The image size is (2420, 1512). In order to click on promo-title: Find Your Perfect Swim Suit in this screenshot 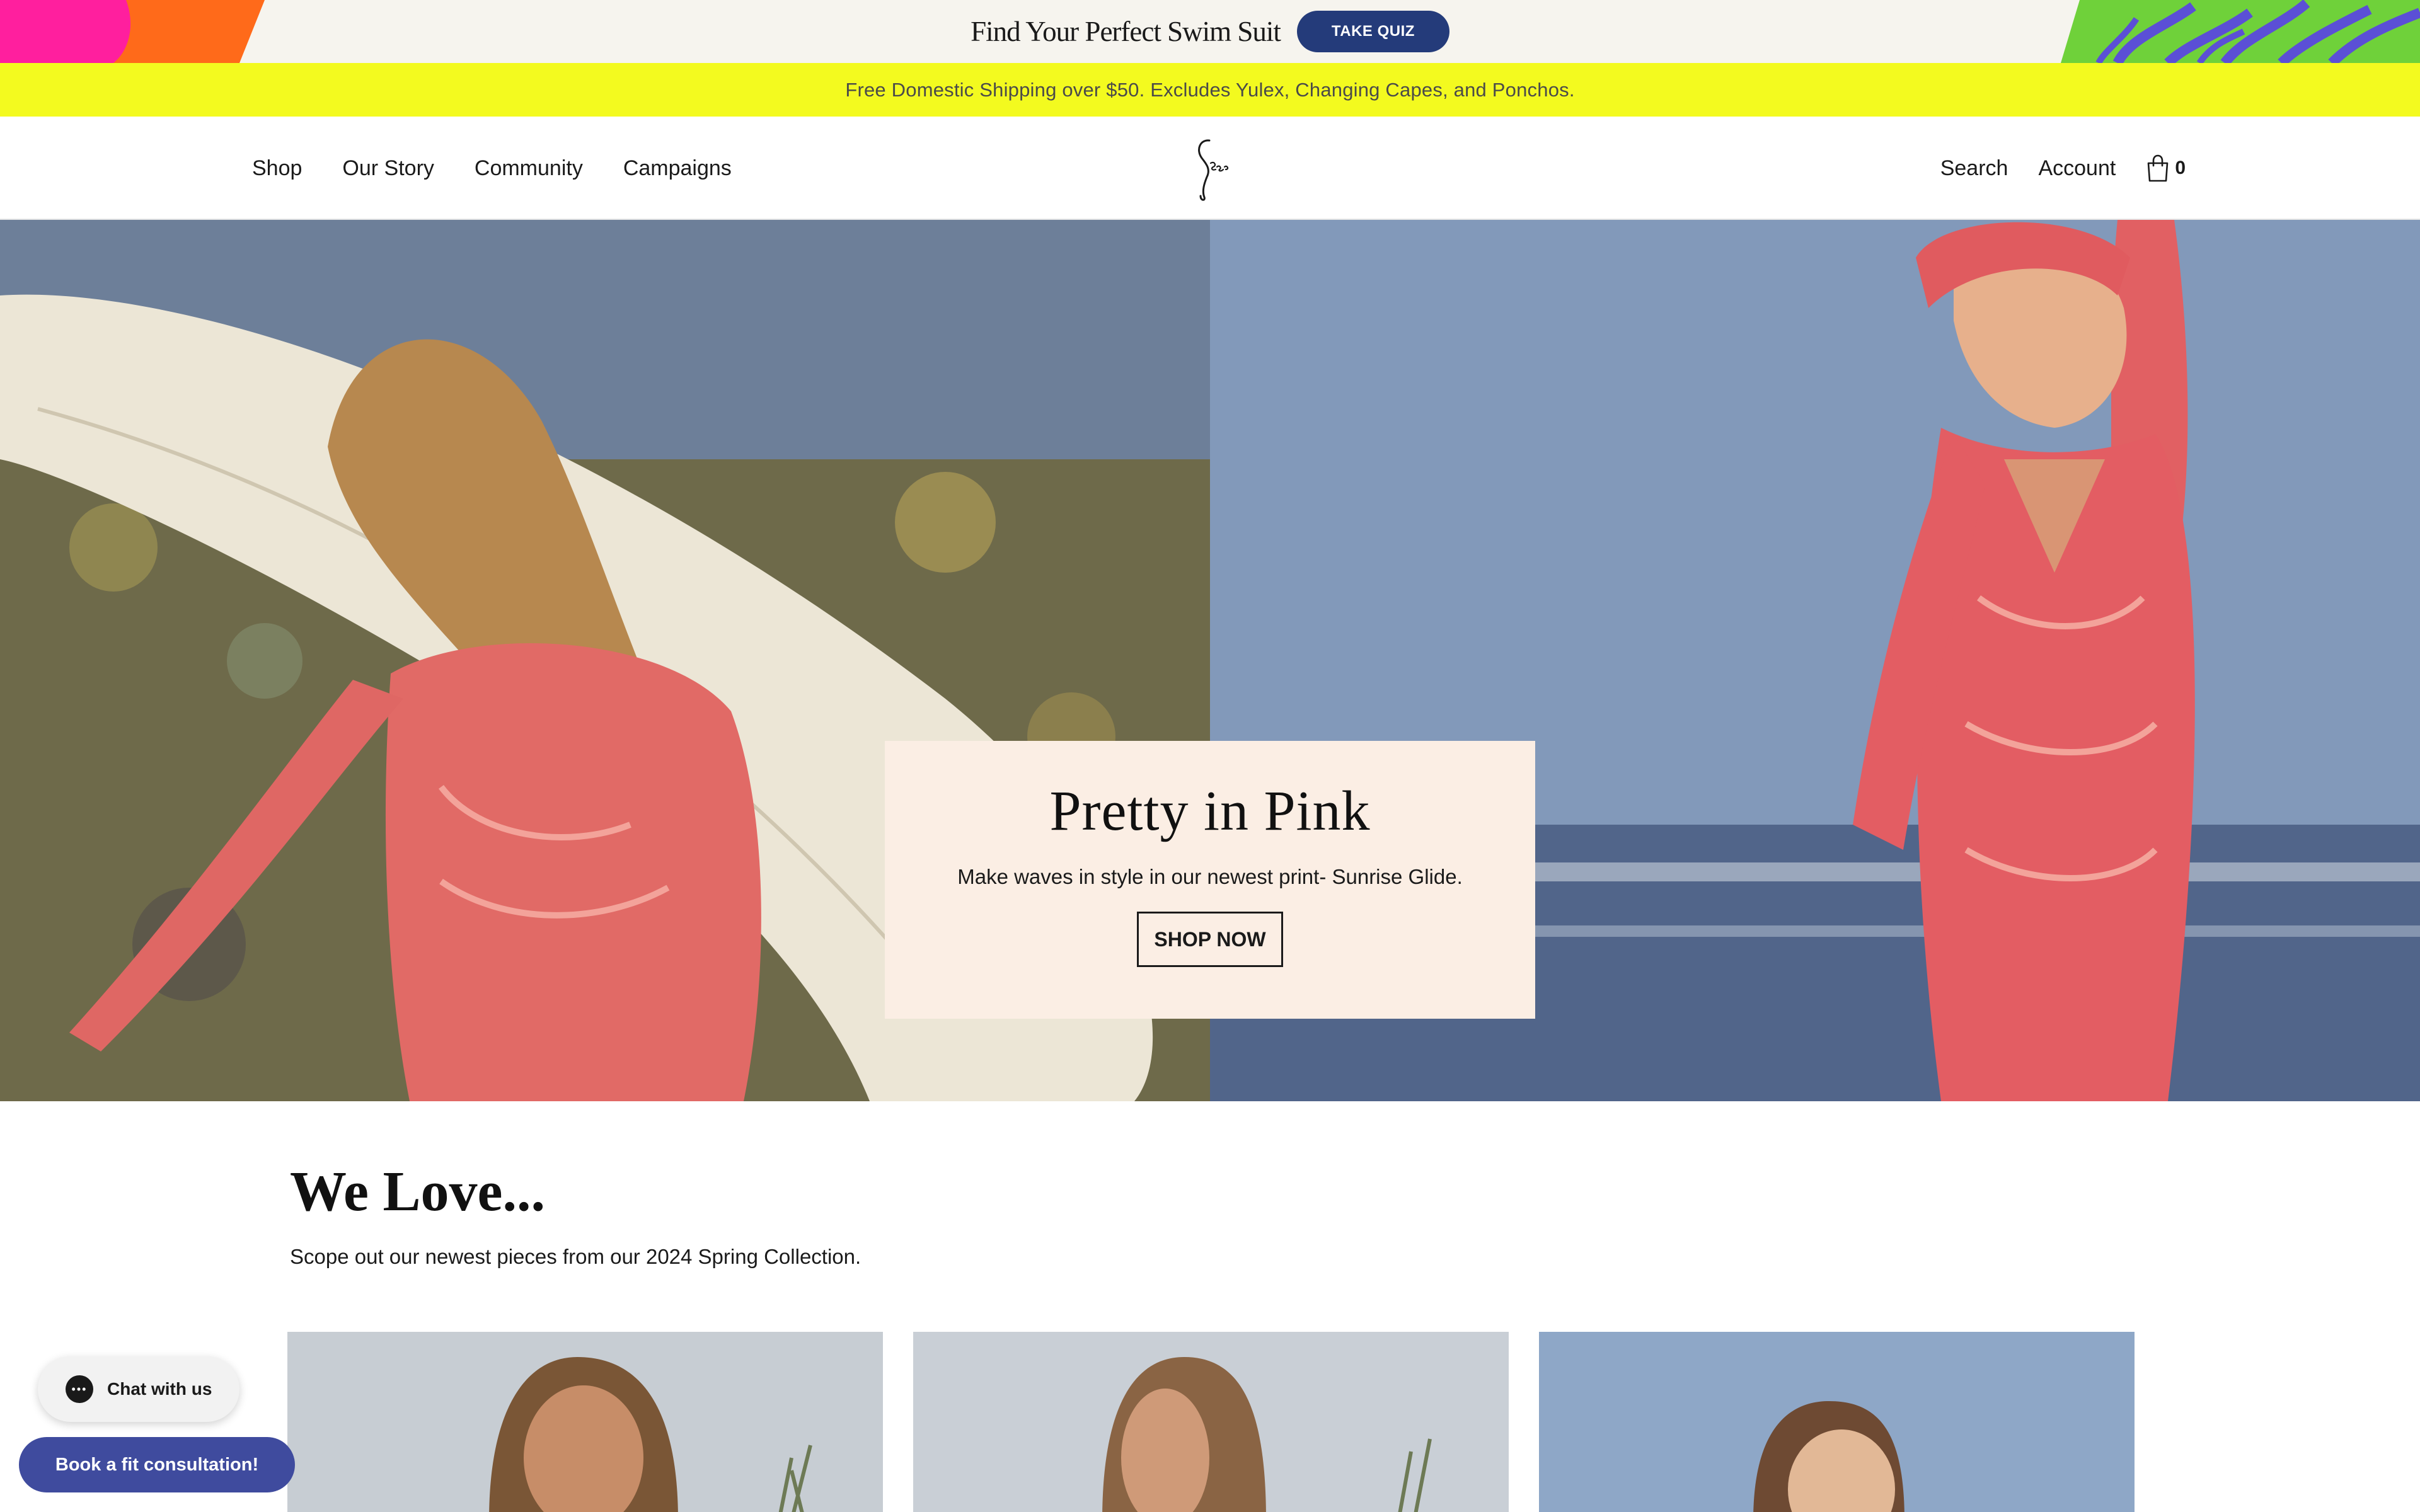, I will do `click(1126, 31)`.